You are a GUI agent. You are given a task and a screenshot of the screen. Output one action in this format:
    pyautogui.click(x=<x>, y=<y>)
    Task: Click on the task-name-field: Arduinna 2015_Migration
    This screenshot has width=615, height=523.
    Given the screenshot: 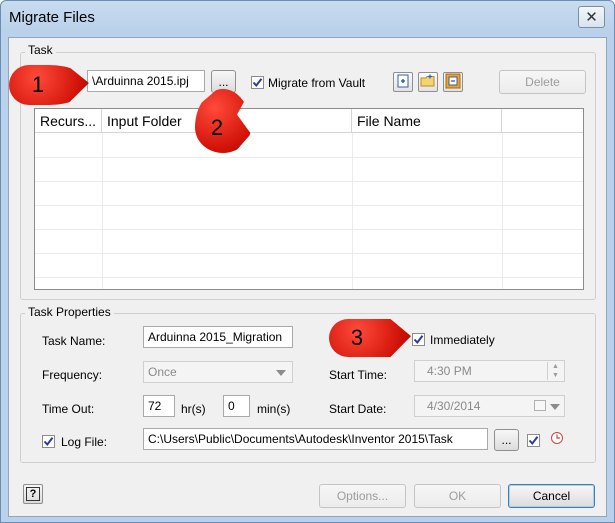 What is the action you would take?
    pyautogui.click(x=218, y=337)
    